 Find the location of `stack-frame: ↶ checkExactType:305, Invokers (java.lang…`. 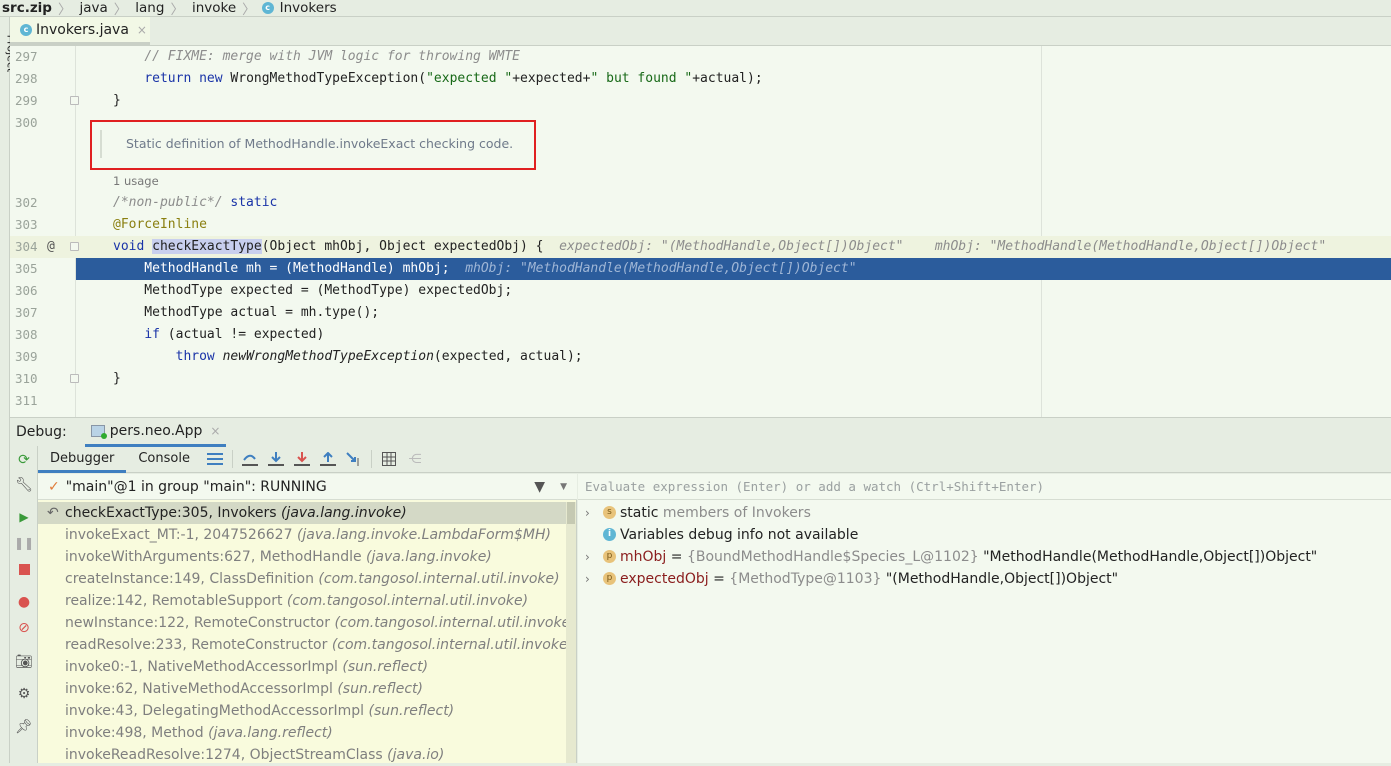

stack-frame: ↶ checkExactType:305, Invokers (java.lang… is located at coordinates (302, 513).